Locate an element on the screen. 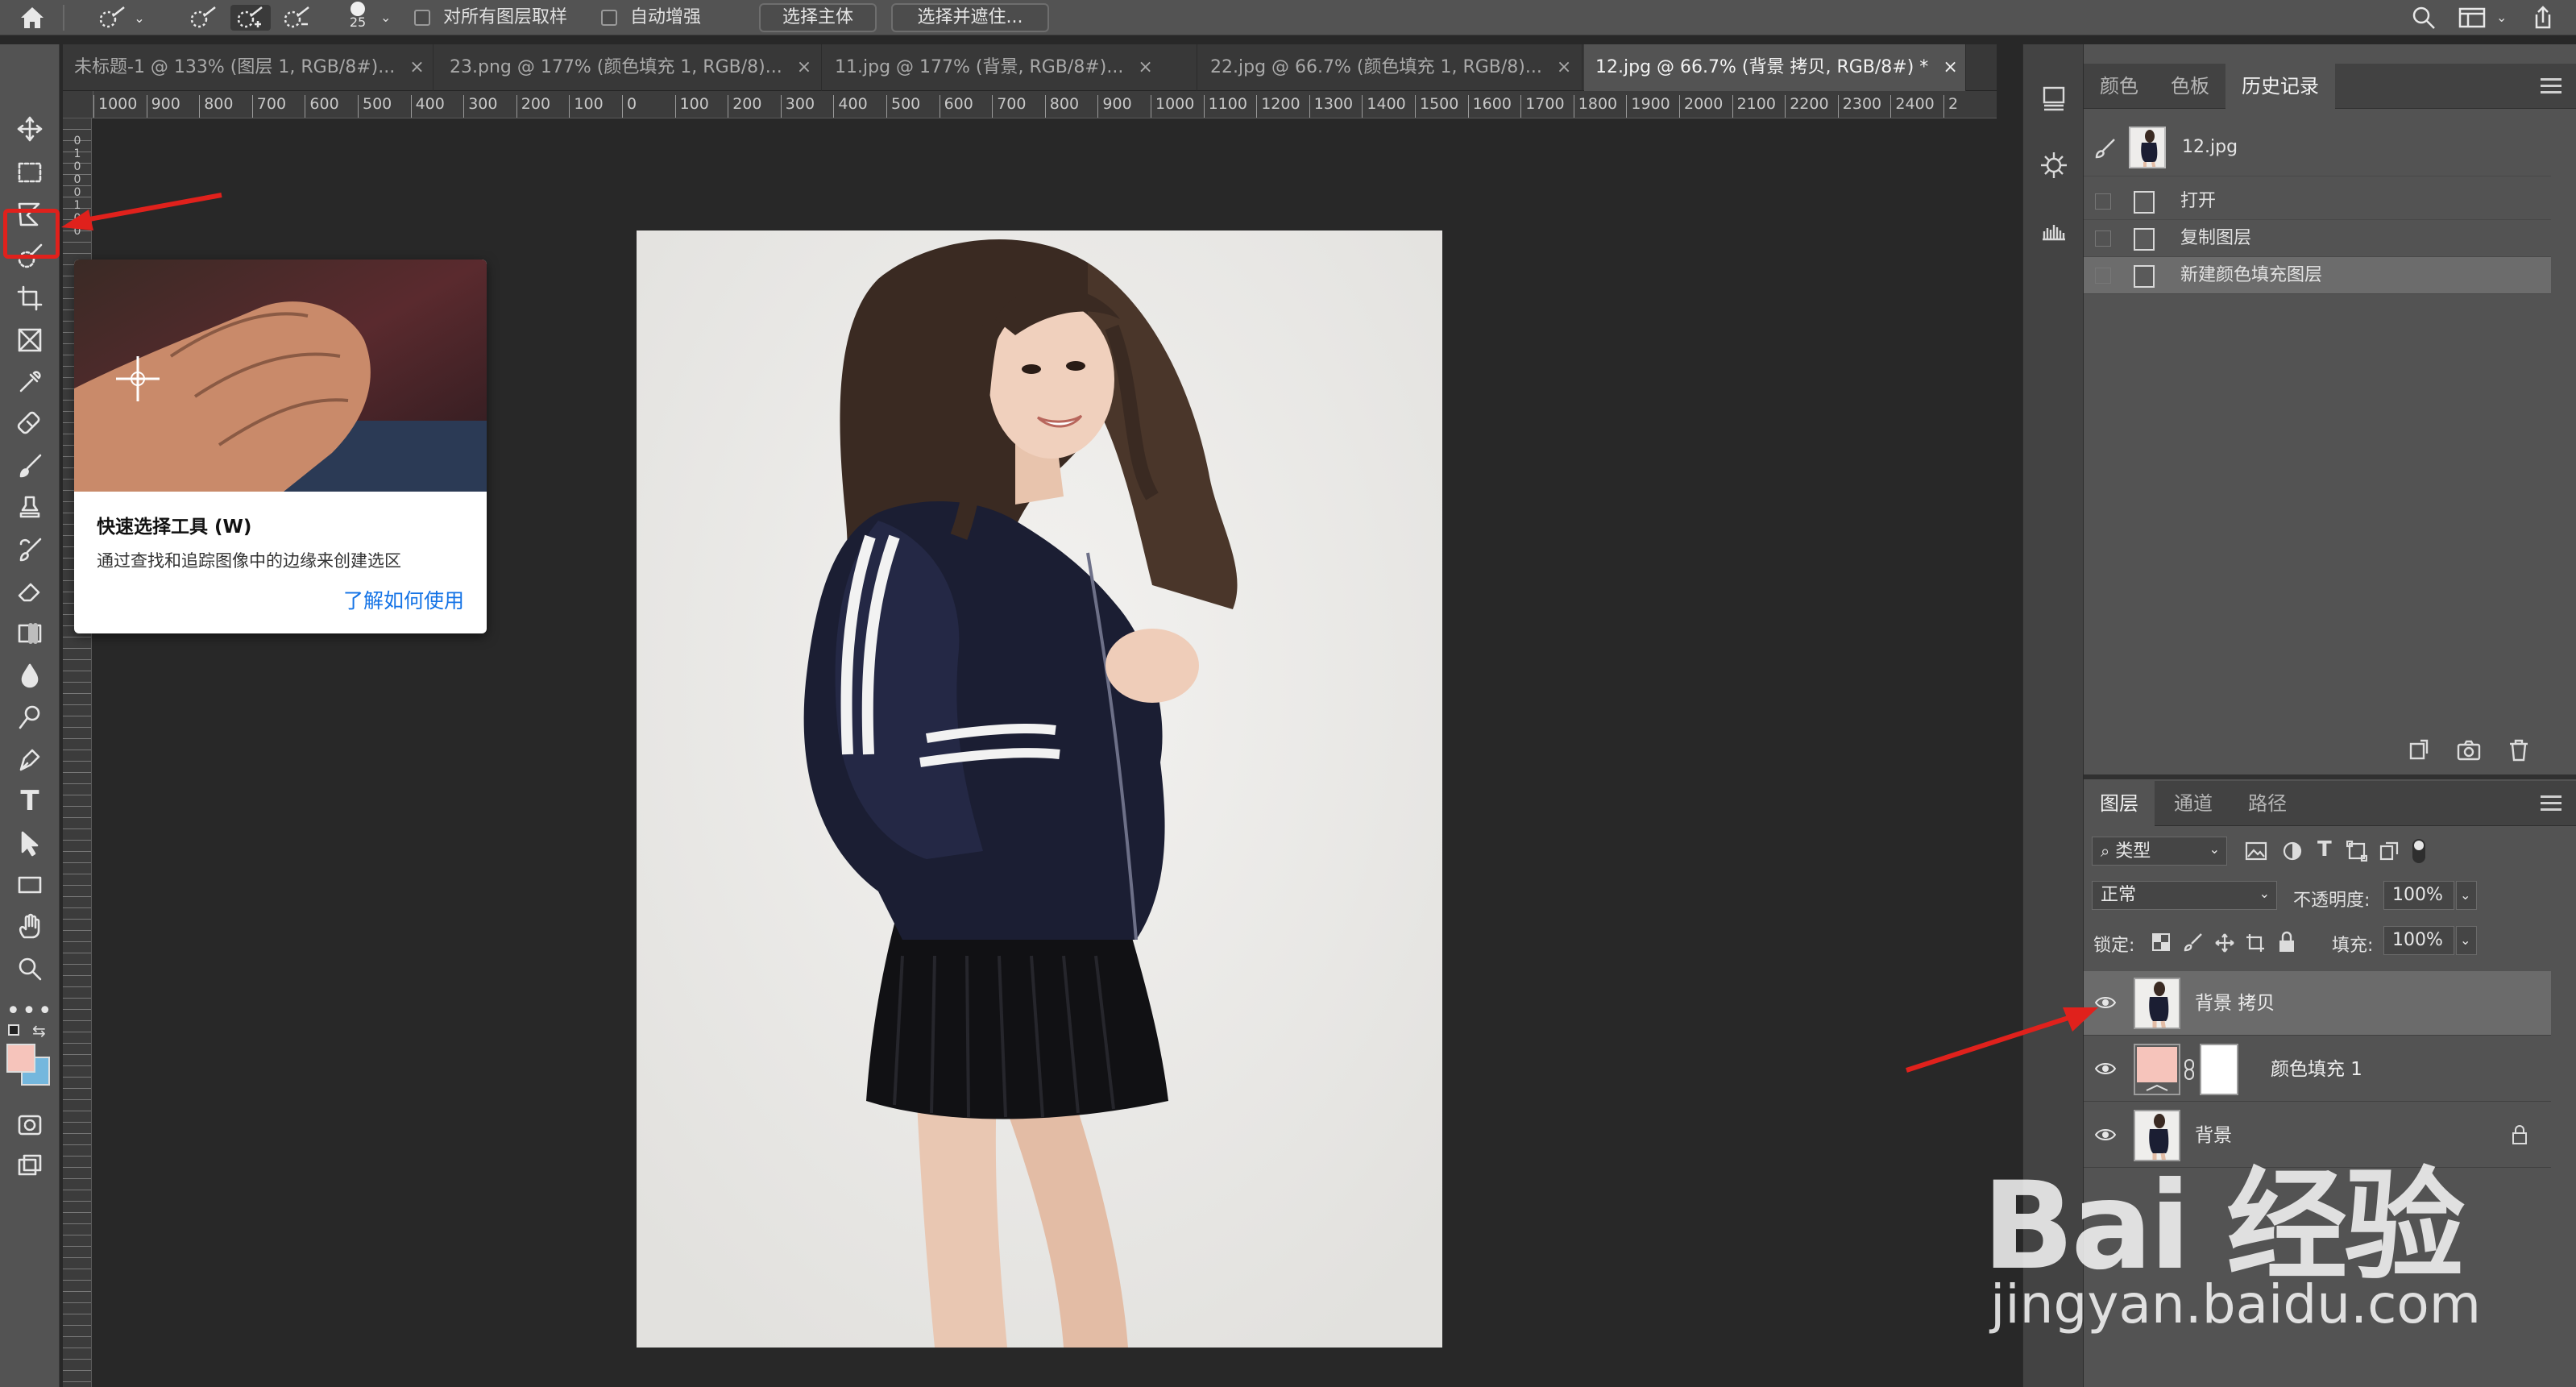 The width and height of the screenshot is (2576, 1387). tab-paths: 路径 is located at coordinates (2267, 803).